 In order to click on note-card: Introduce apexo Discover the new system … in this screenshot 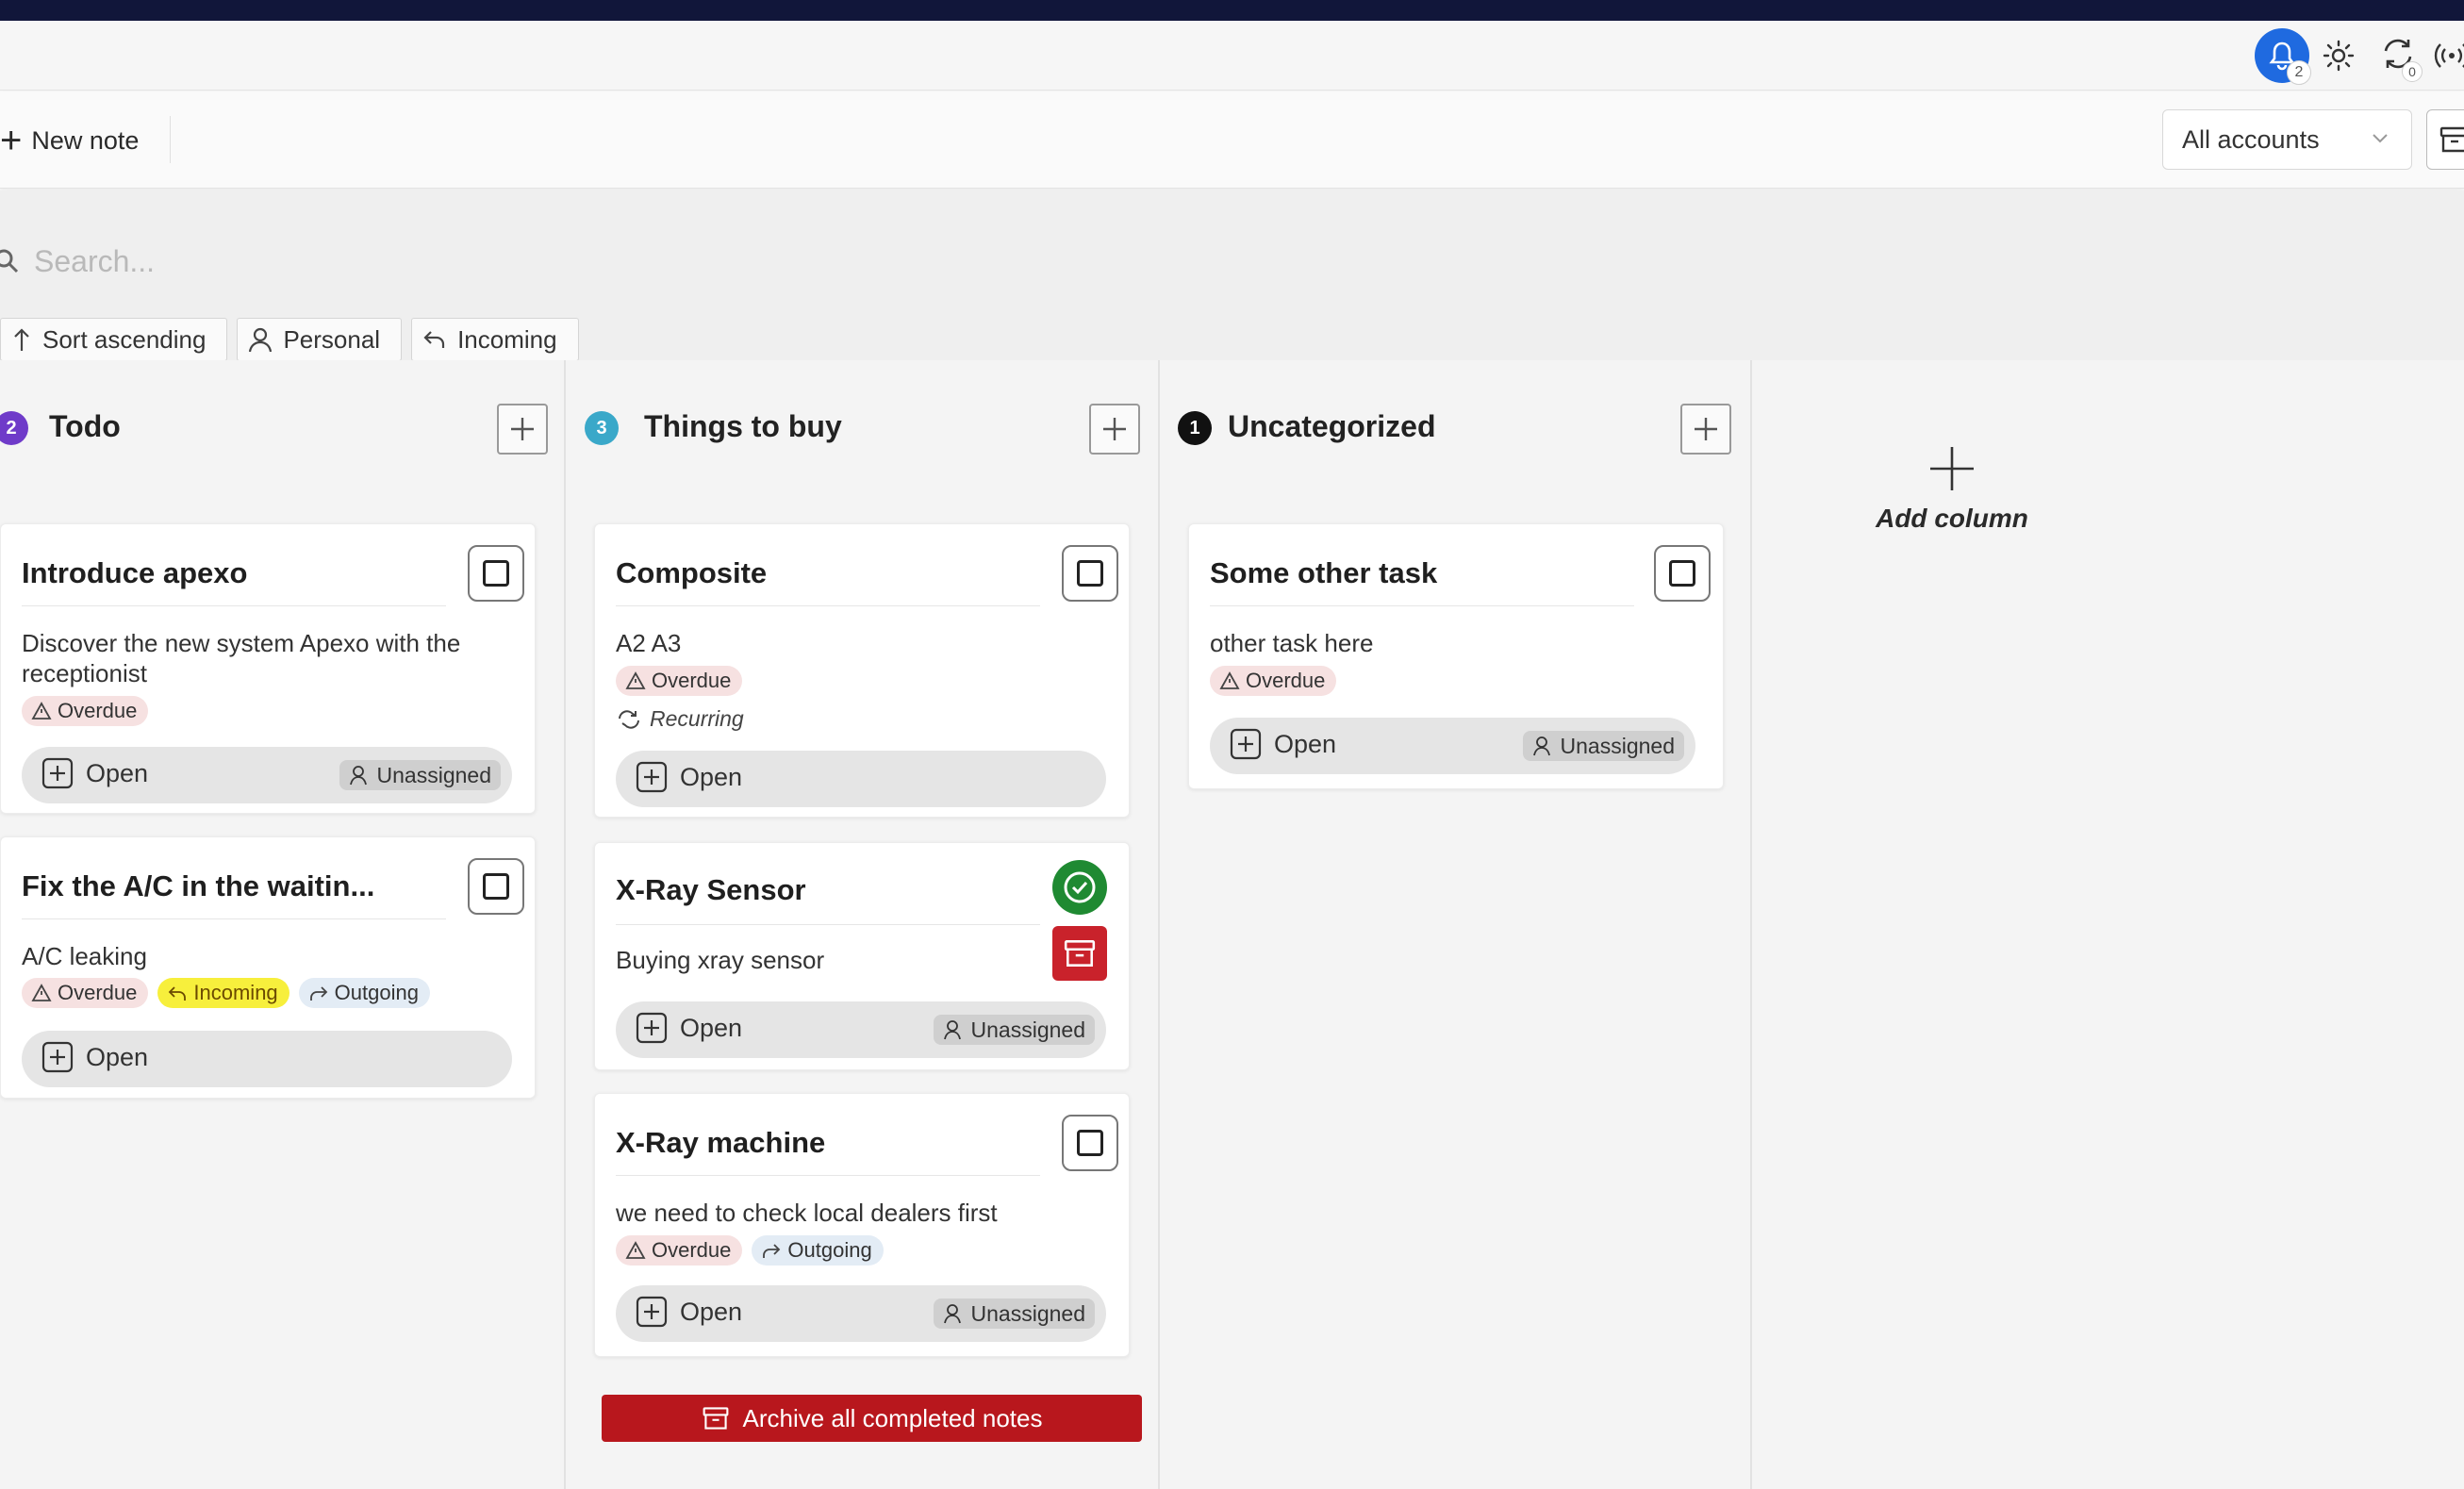, I will do `click(268, 669)`.